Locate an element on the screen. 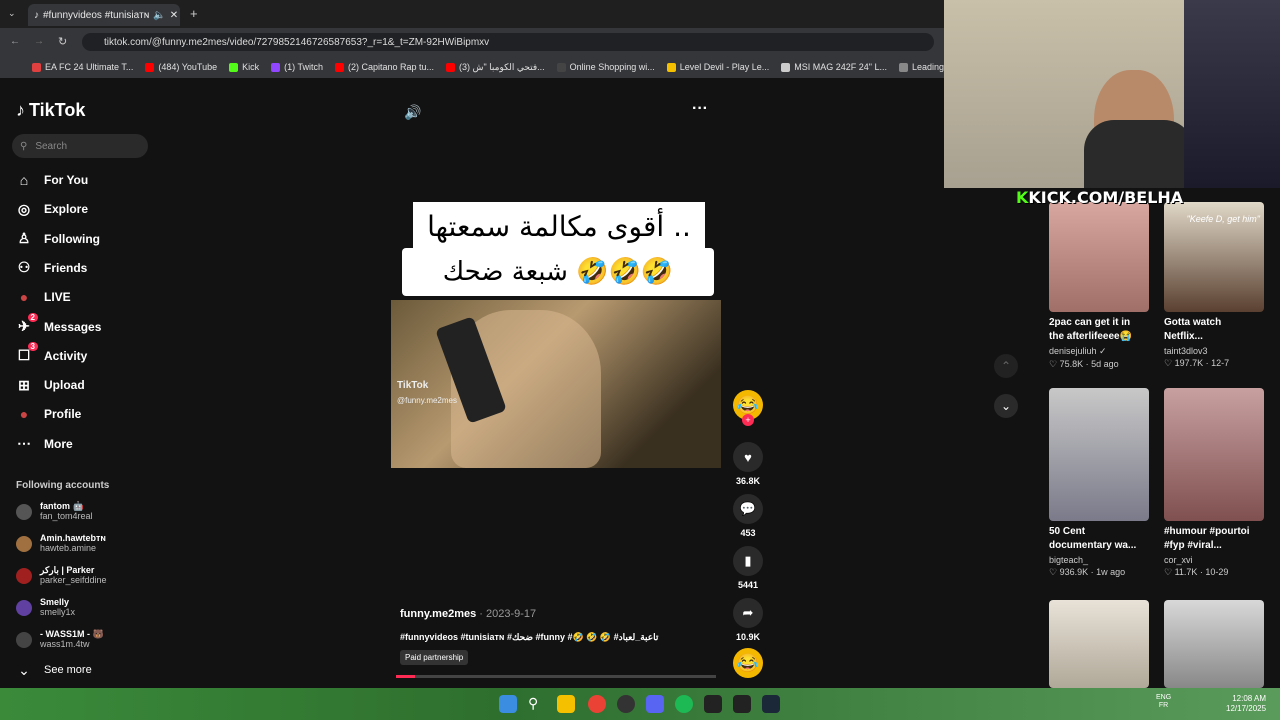 The width and height of the screenshot is (1280, 720). sidebar-item-more: ⋯ More is located at coordinates (86, 444).